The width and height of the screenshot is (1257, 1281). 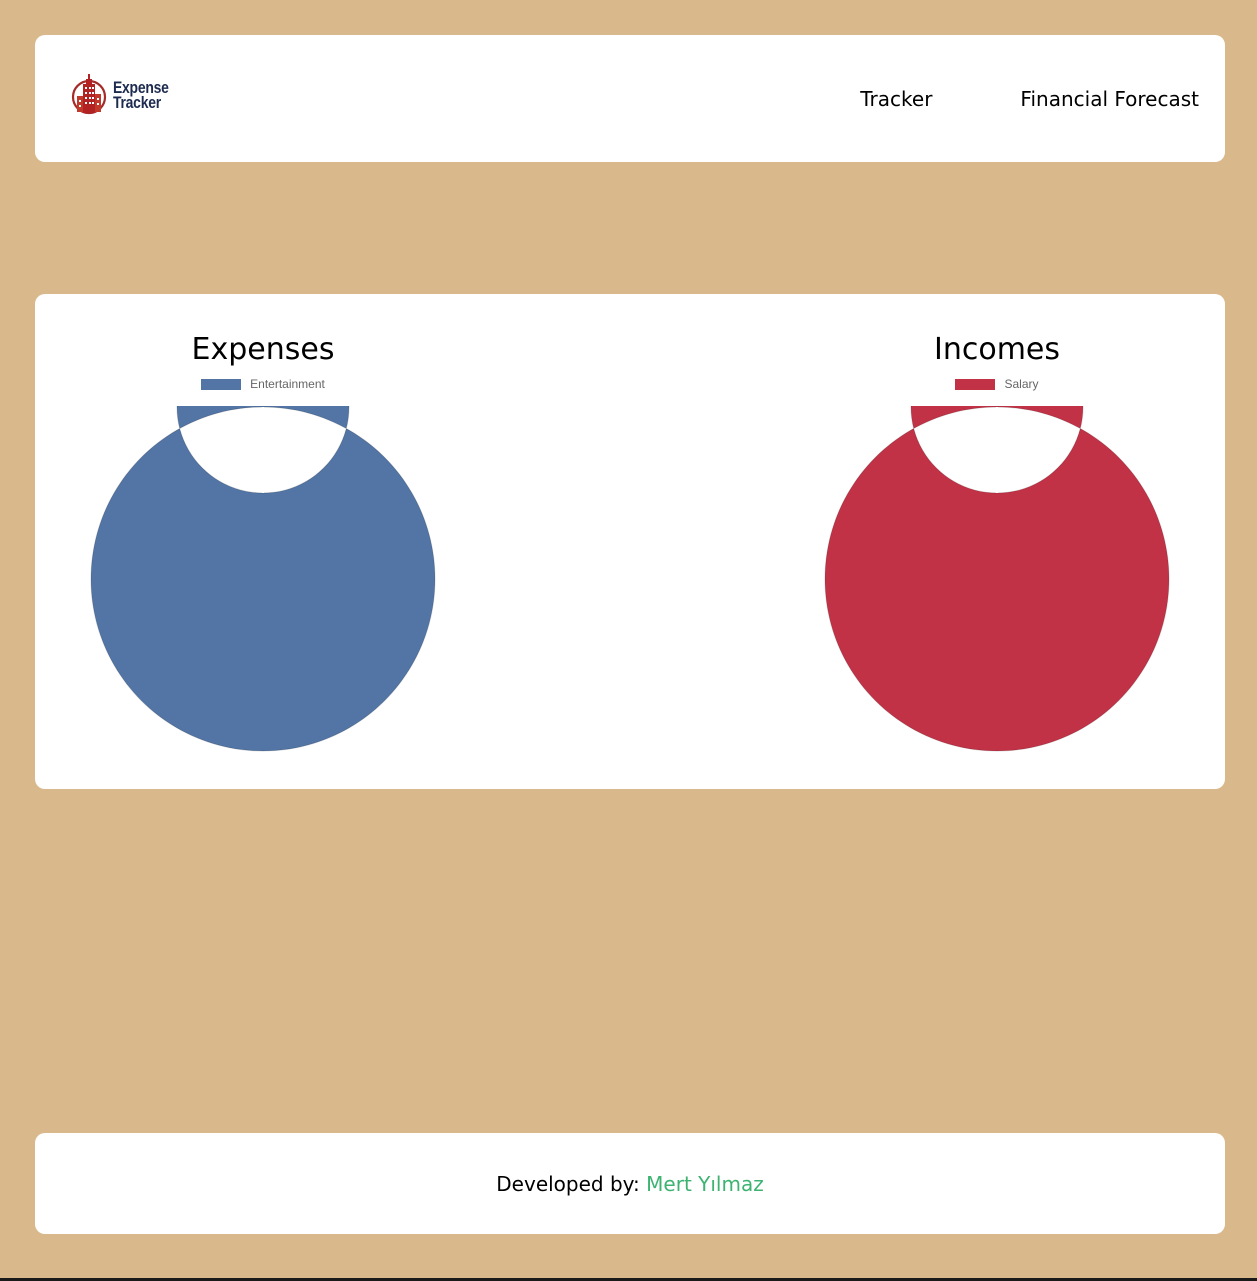 What do you see at coordinates (1021, 384) in the screenshot?
I see `incomes-legend-label: Salary` at bounding box center [1021, 384].